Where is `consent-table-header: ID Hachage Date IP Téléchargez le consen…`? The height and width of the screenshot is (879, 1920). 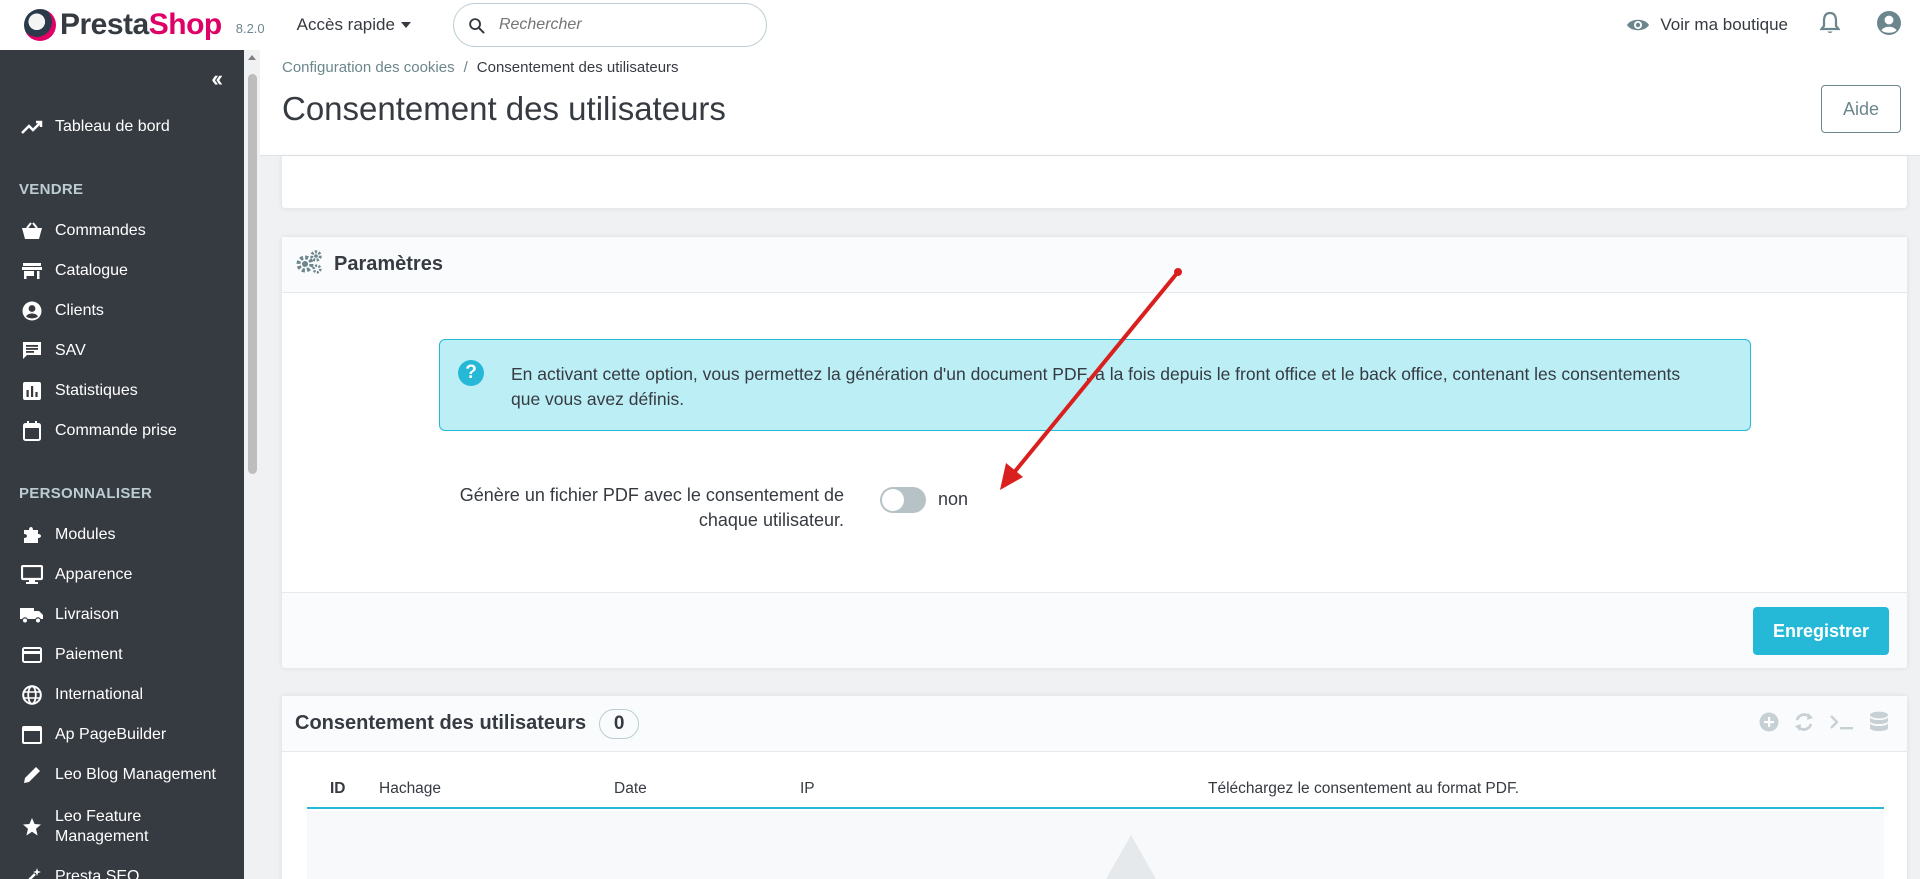 consent-table-header: ID Hachage Date IP Téléchargez le consen… is located at coordinates (1095, 789).